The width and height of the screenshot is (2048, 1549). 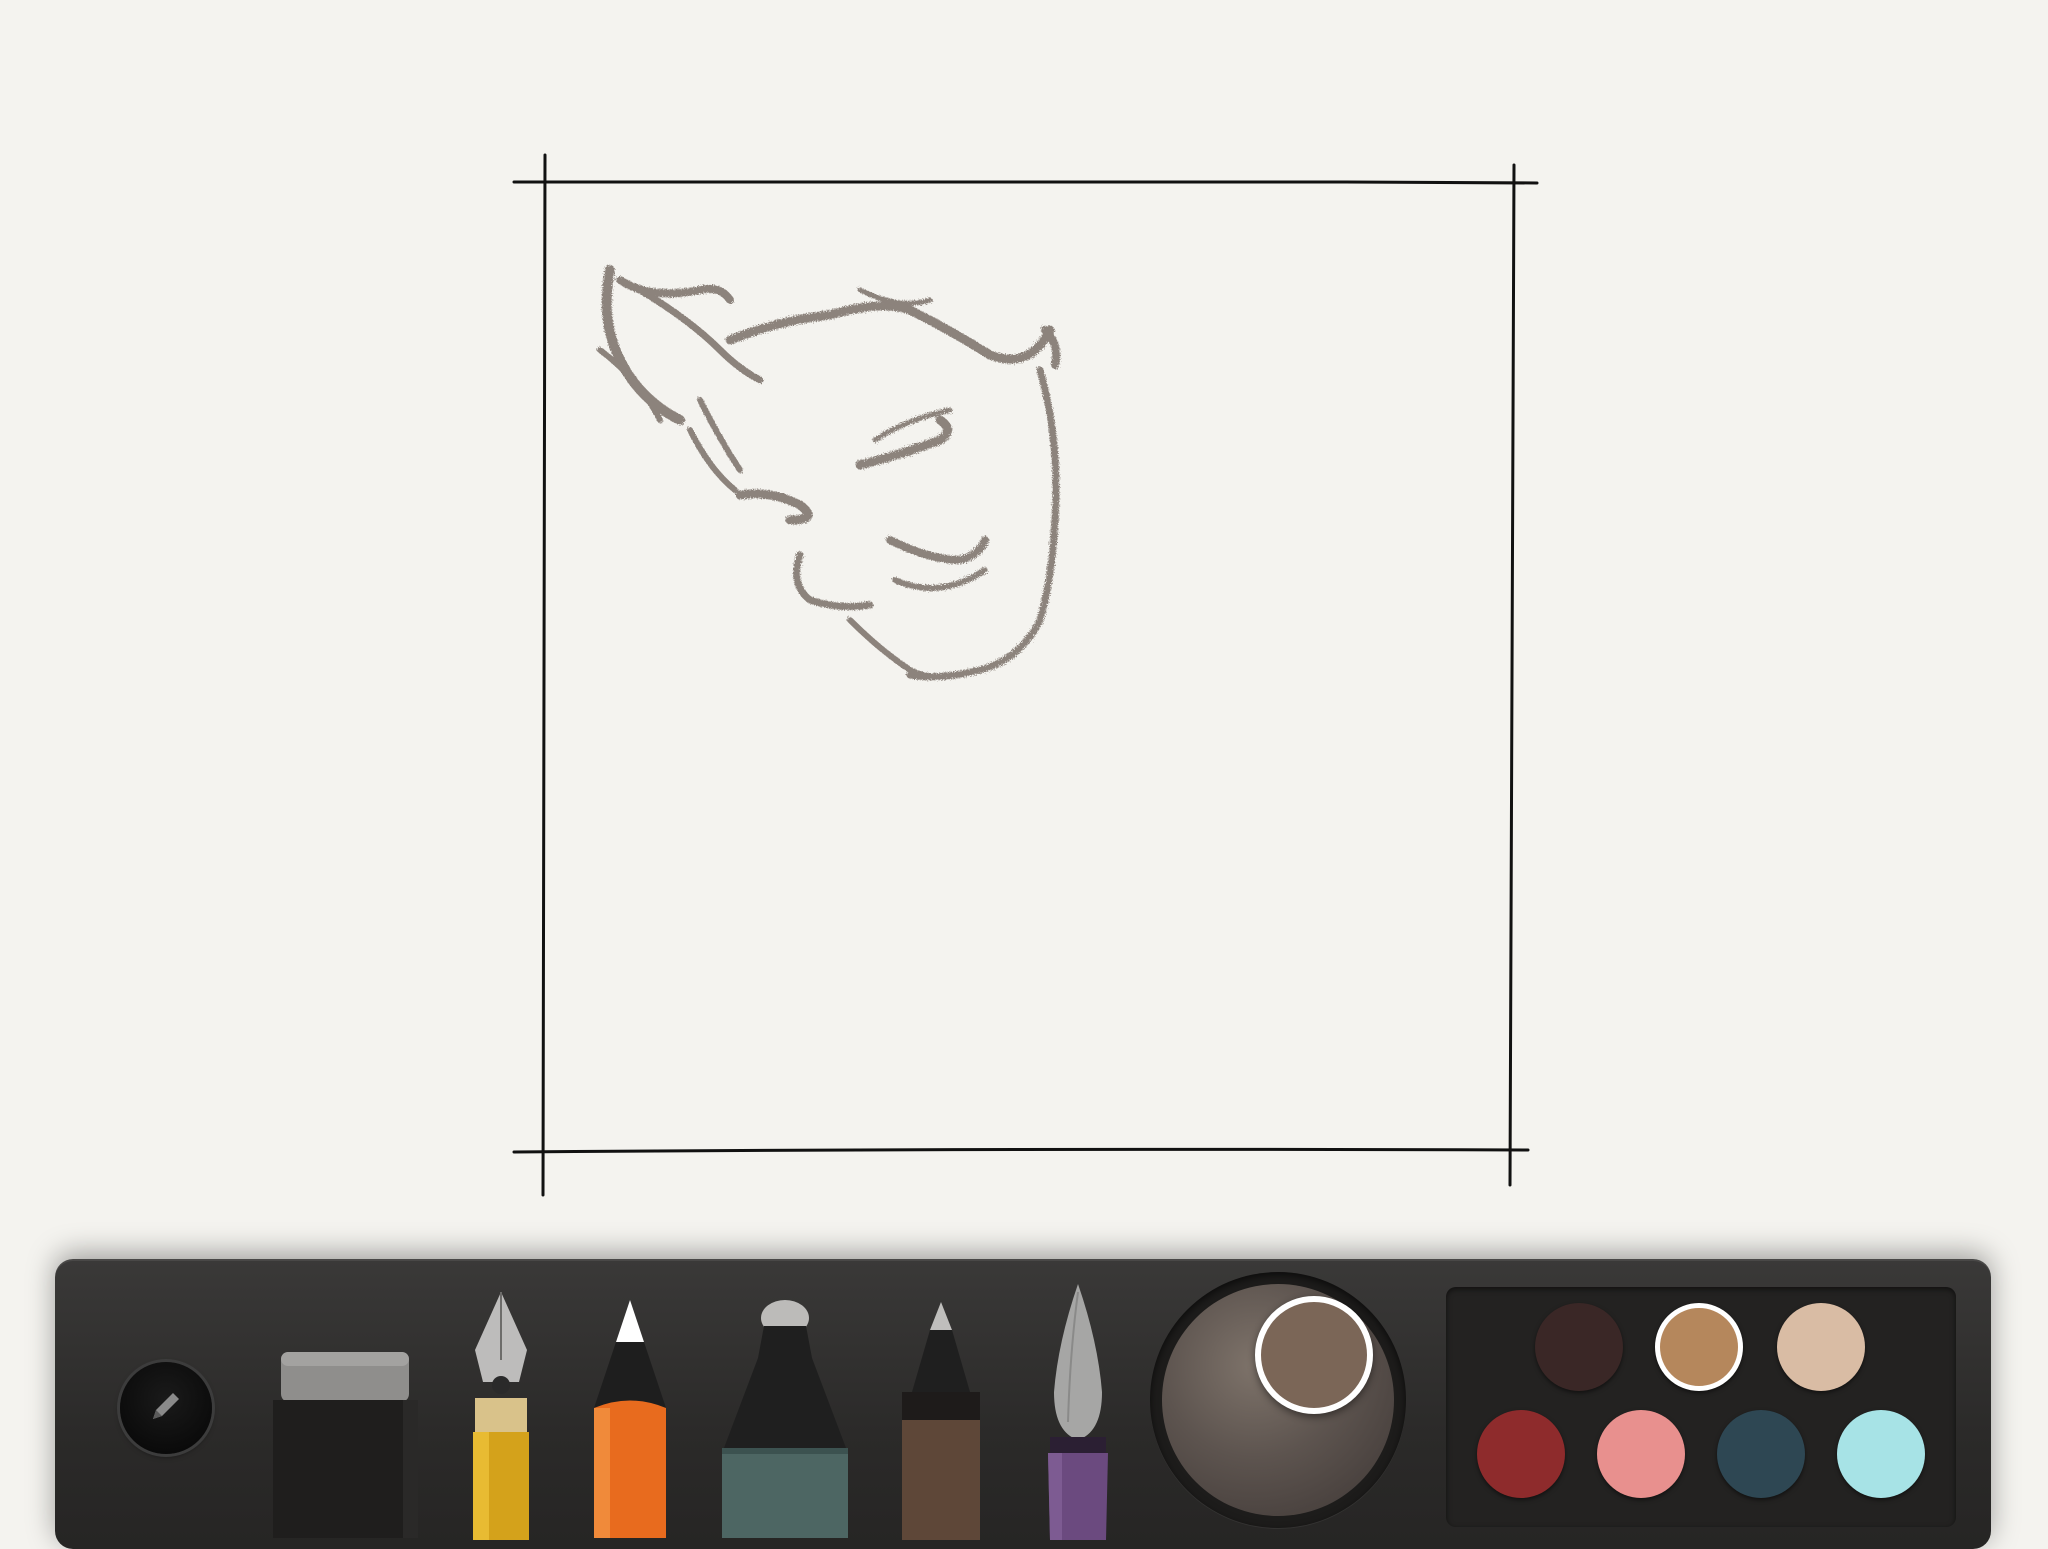 I want to click on swatch-light-cyan, so click(x=1881, y=1454).